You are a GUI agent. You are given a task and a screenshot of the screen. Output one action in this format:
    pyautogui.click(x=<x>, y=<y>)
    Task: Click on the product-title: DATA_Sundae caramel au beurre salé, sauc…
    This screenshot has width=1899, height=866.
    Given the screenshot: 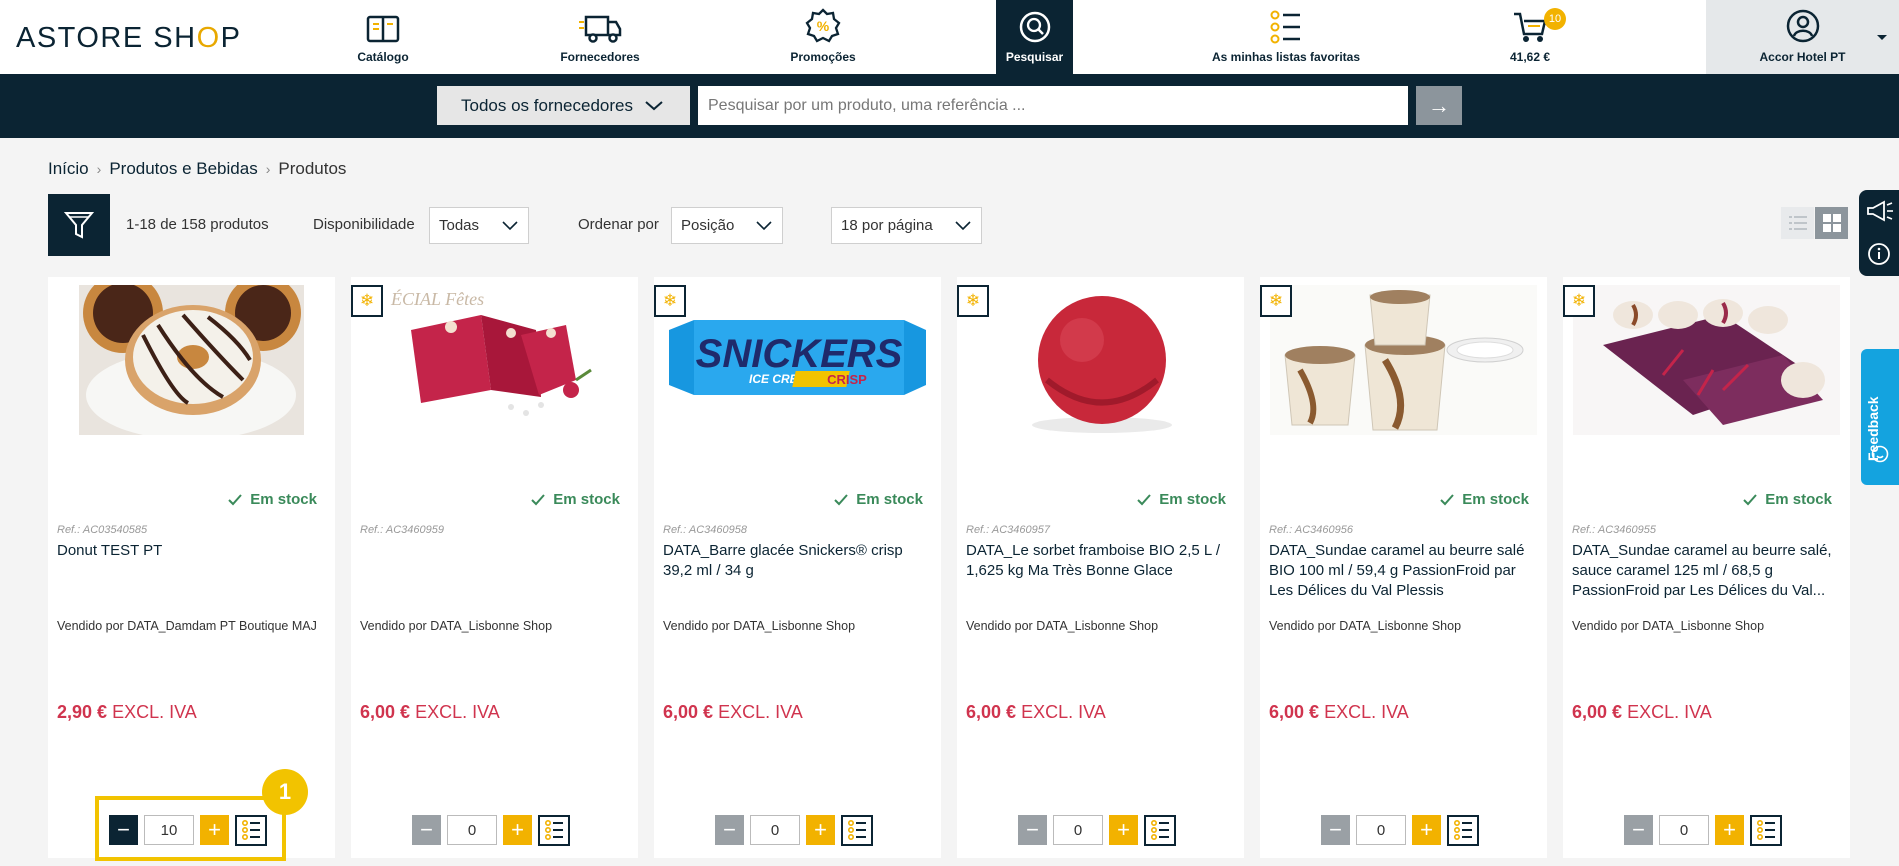 What is the action you would take?
    pyautogui.click(x=1706, y=571)
    